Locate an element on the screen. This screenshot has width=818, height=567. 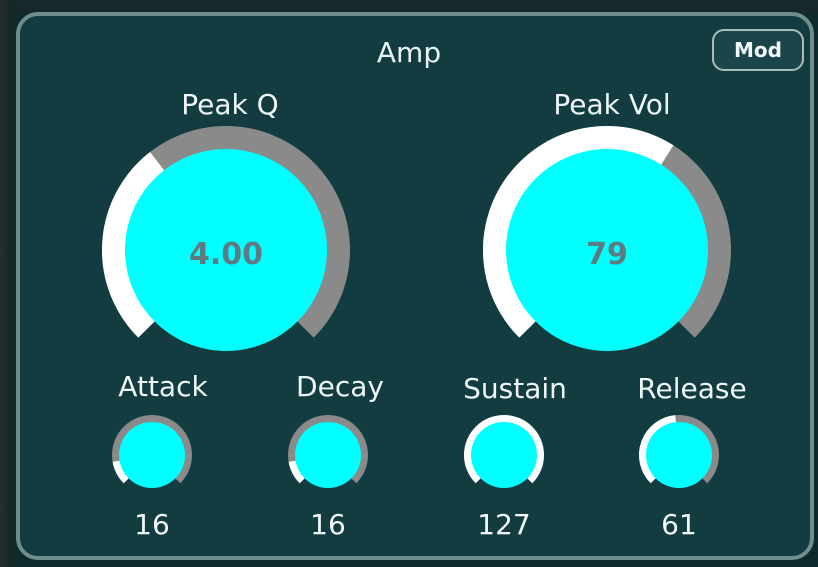
attack-dial is located at coordinates (152, 455).